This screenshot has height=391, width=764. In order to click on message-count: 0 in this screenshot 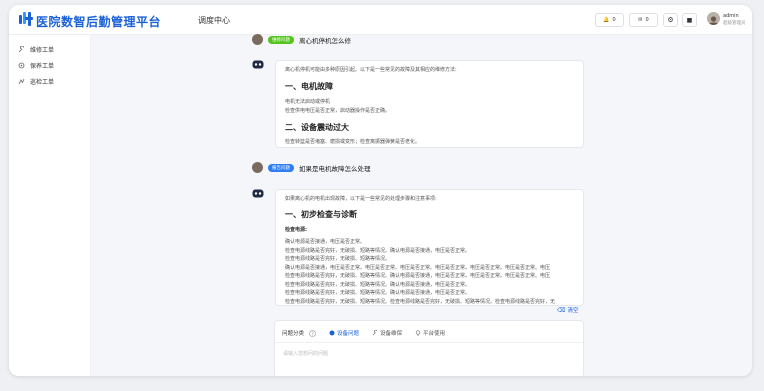, I will do `click(647, 20)`.